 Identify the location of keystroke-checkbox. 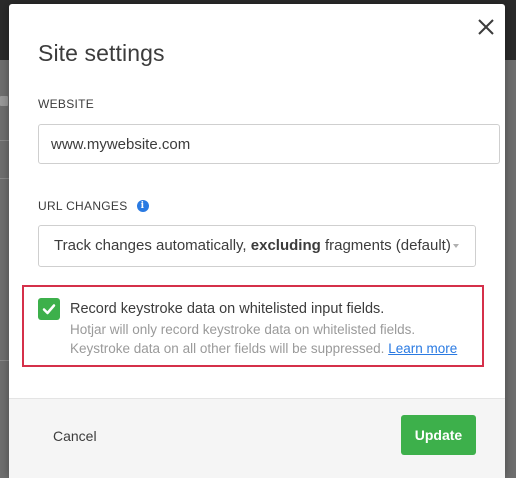
(49, 309).